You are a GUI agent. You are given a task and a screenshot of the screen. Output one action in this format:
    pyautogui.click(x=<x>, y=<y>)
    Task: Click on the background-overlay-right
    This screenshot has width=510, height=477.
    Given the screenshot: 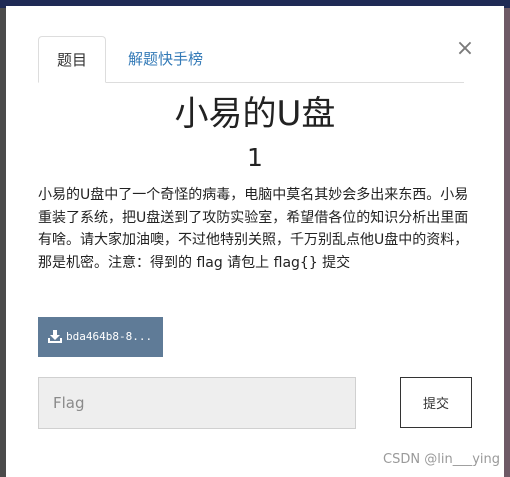 What is the action you would take?
    pyautogui.click(x=507, y=242)
    